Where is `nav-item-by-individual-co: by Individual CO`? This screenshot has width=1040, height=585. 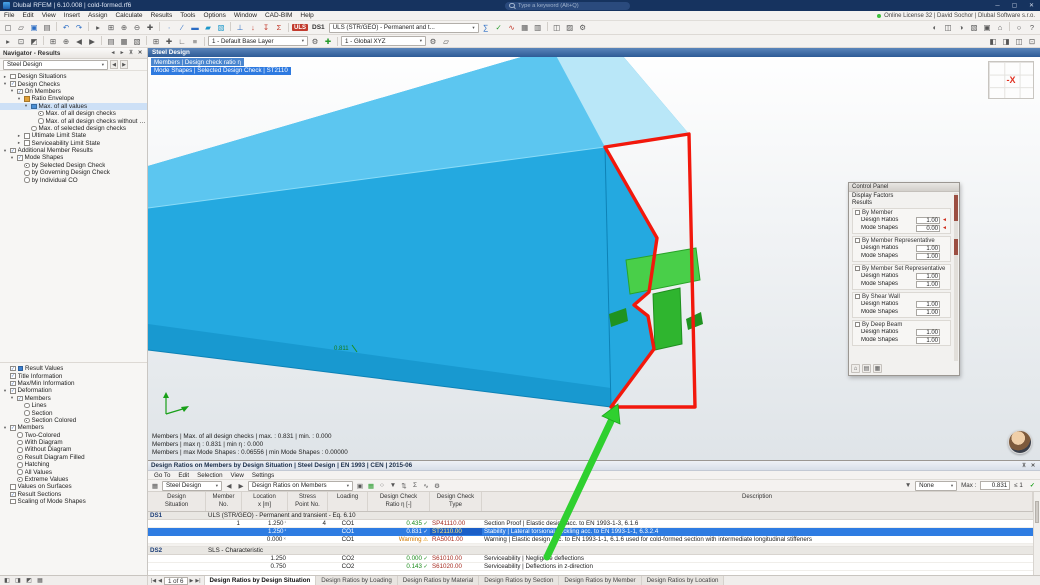
nav-item-by-individual-co: by Individual CO is located at coordinates (73, 180).